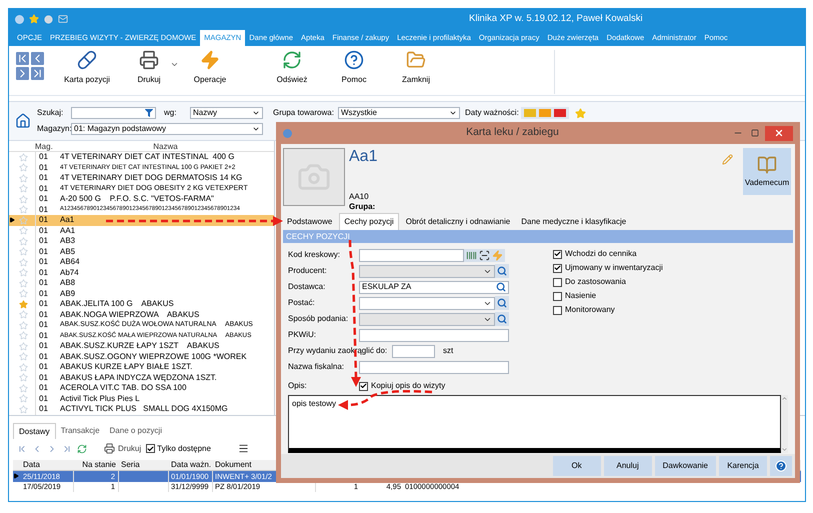 Image resolution: width=813 pixels, height=513 pixels. I want to click on scroll-up-icon, so click(784, 398).